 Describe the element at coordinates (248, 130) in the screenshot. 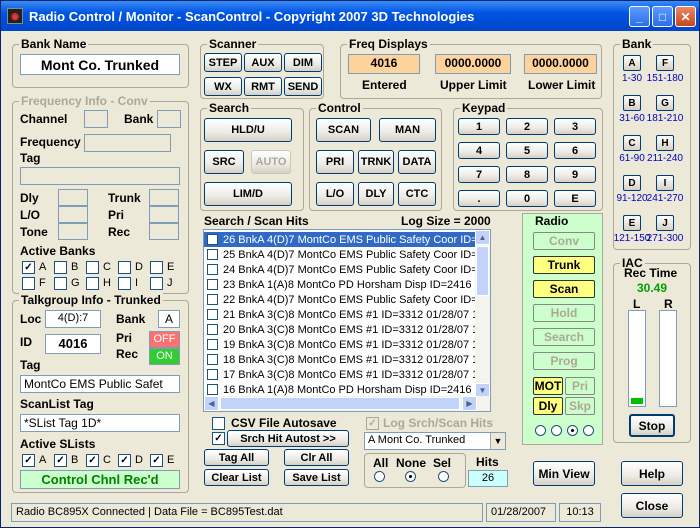

I see `hld-button: HLD/U` at that location.